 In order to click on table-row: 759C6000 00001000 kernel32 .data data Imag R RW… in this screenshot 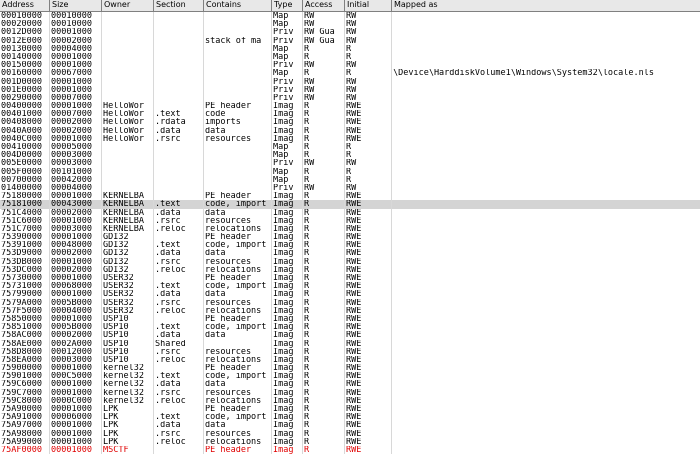, I will do `click(350, 384)`.